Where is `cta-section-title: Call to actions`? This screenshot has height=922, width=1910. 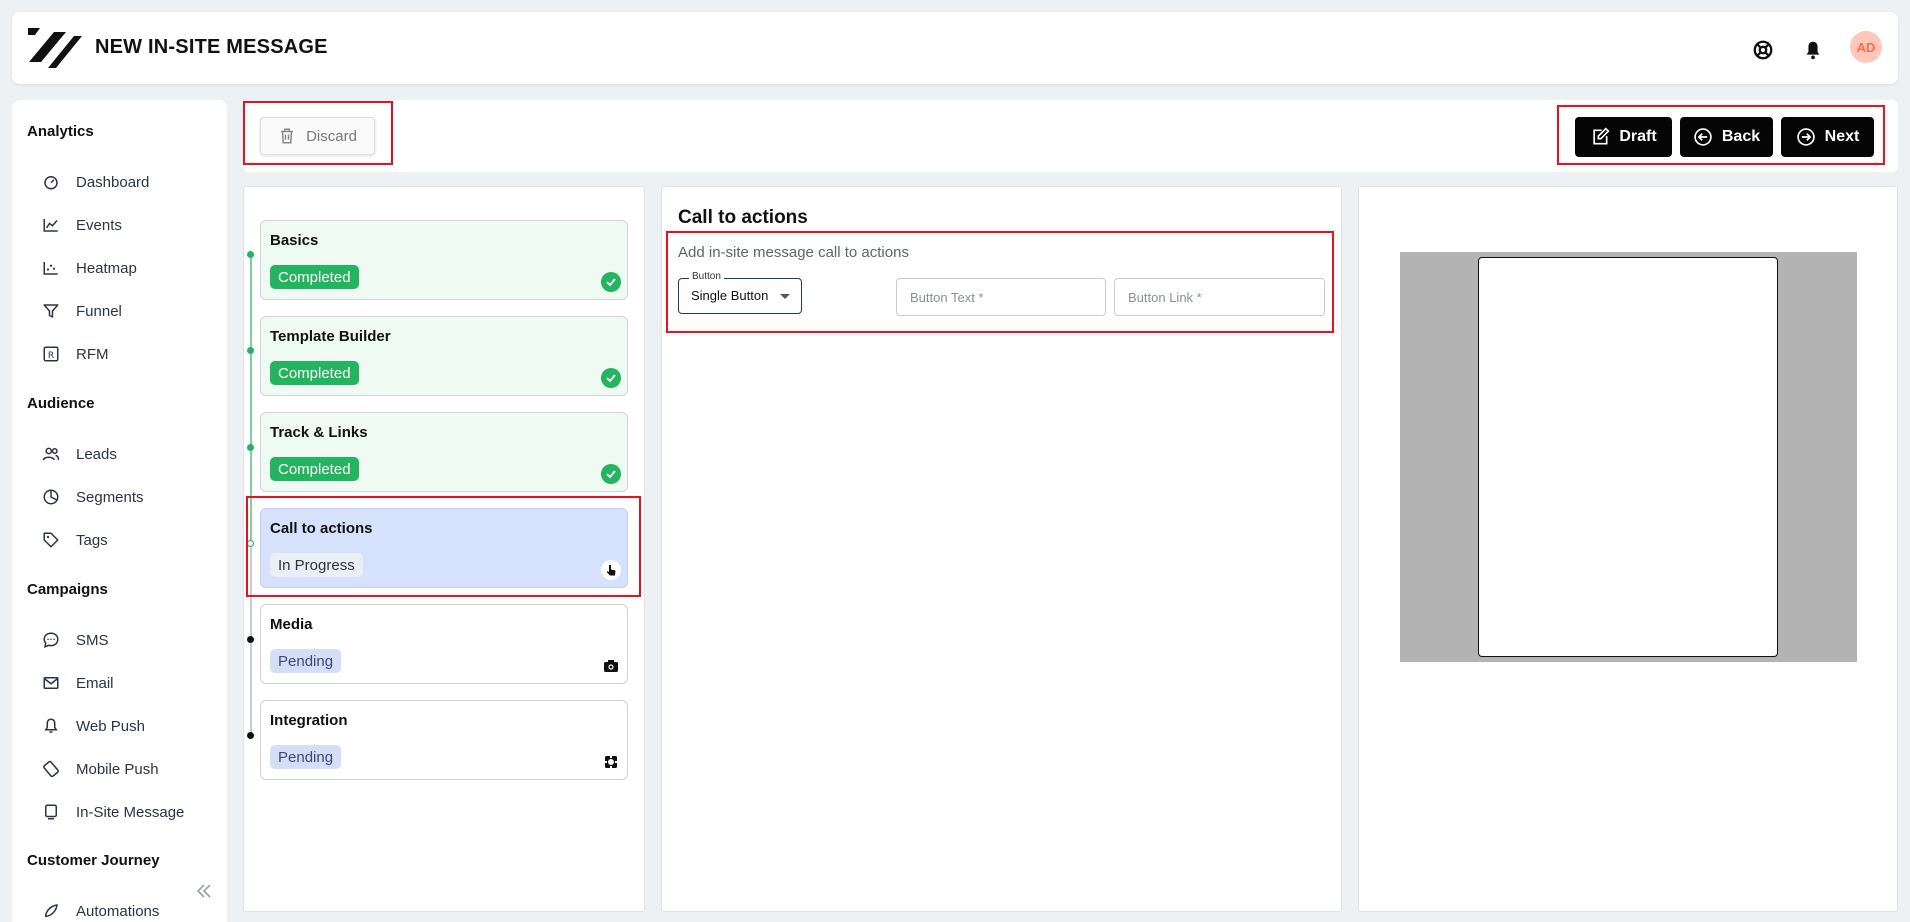 cta-section-title: Call to actions is located at coordinates (743, 217).